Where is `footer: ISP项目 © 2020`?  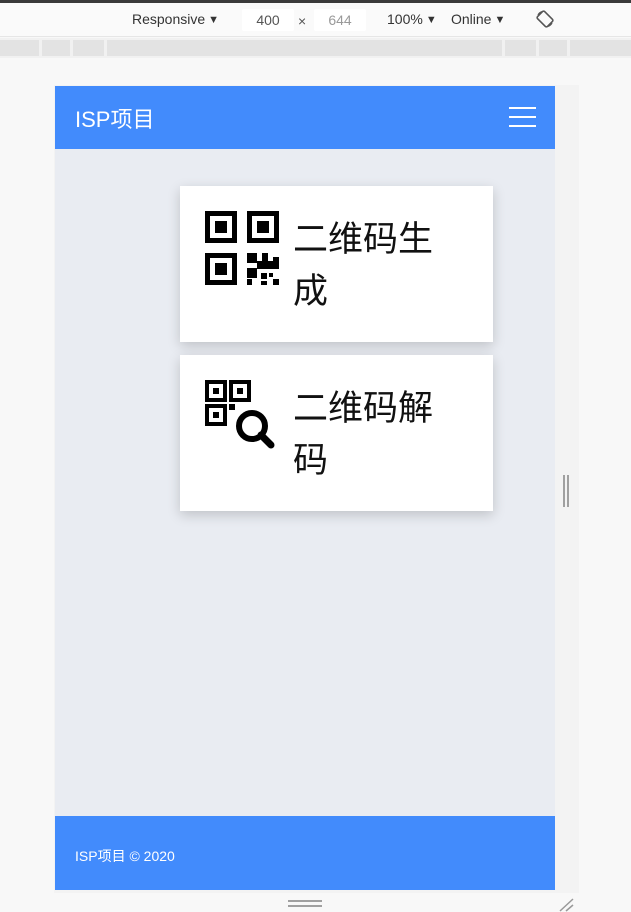 footer: ISP项目 © 2020 is located at coordinates (305, 853).